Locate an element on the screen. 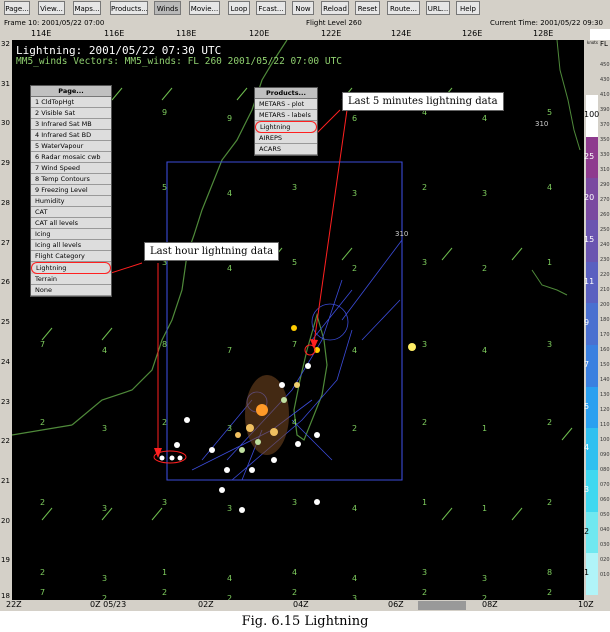  lat-label: 24 is located at coordinates (5, 362).